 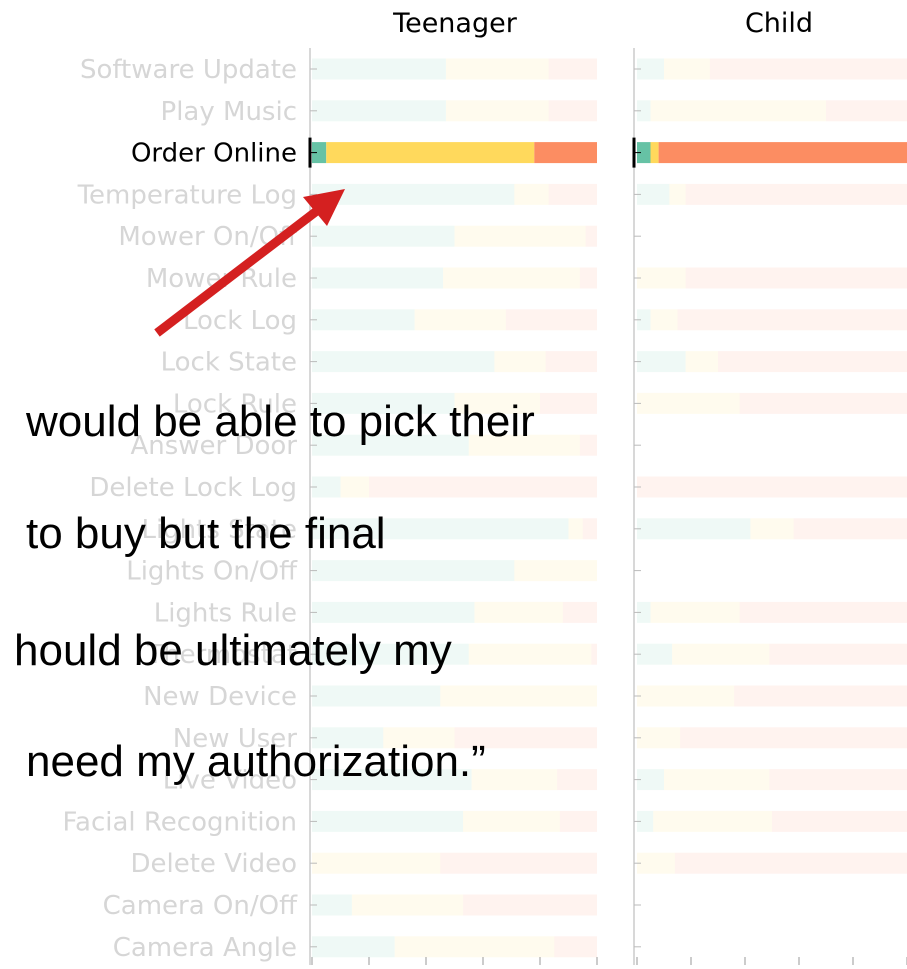 I want to click on category-label: Order Online, so click(x=214, y=154).